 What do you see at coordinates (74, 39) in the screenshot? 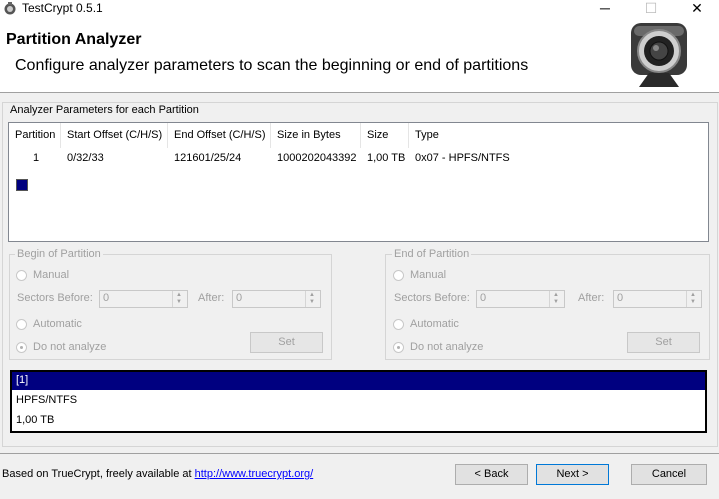
I see `page-title: Partition Analyzer` at bounding box center [74, 39].